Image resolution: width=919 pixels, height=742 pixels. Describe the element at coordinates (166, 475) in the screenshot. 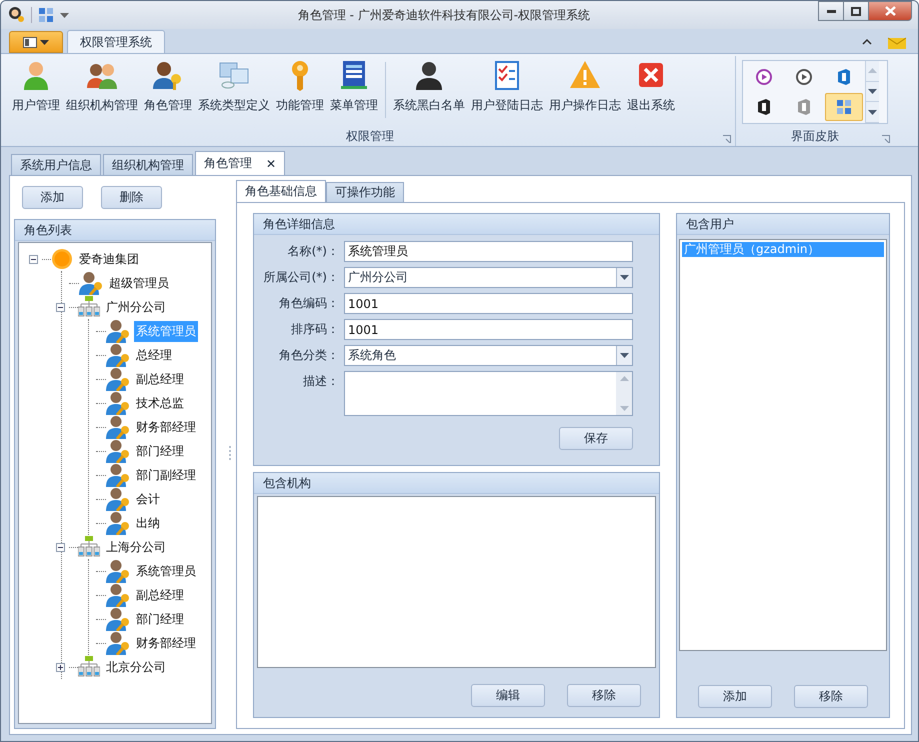

I see `tree-item: 部门副经理` at that location.